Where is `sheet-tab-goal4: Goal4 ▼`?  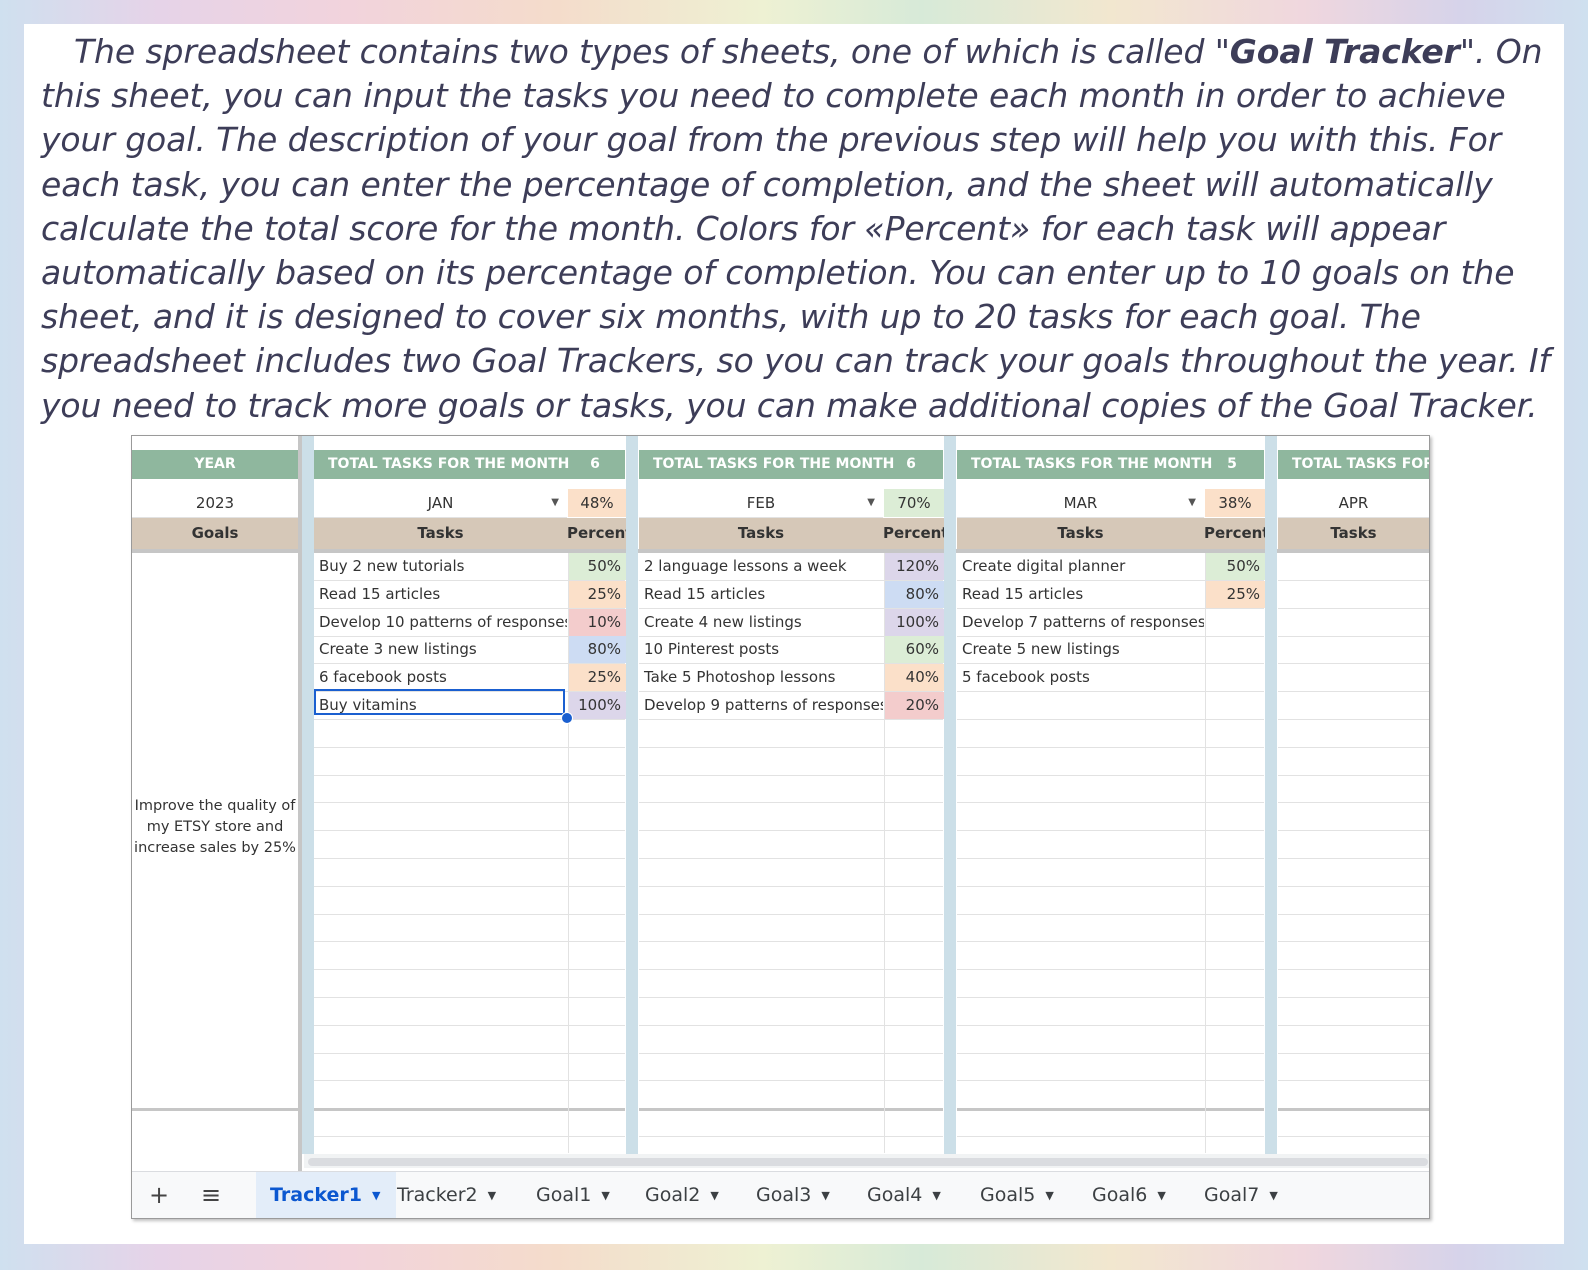
sheet-tab-goal4: Goal4 ▼ is located at coordinates (904, 1195).